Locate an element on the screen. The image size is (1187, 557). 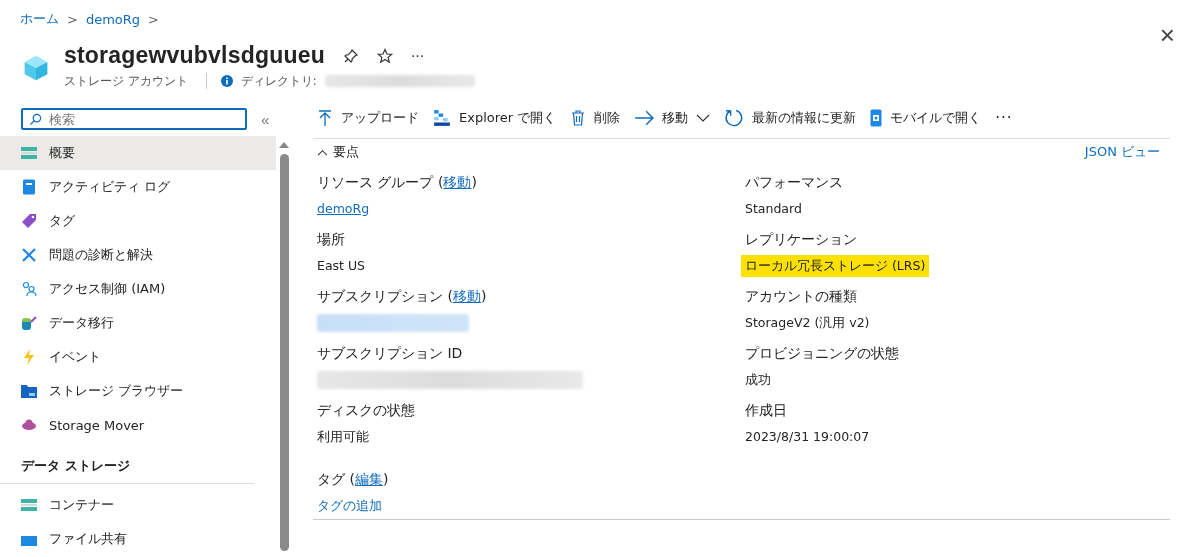
page-title: storagewvubvlsdguueu is located at coordinates (194, 55).